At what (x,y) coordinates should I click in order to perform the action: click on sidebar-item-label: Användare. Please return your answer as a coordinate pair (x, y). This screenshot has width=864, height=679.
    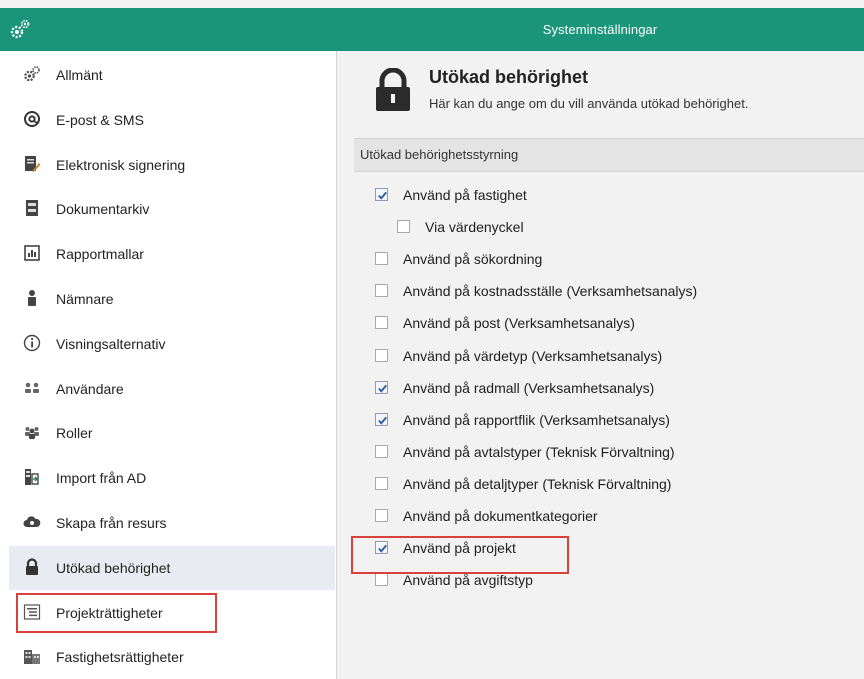
    Looking at the image, I should click on (90, 388).